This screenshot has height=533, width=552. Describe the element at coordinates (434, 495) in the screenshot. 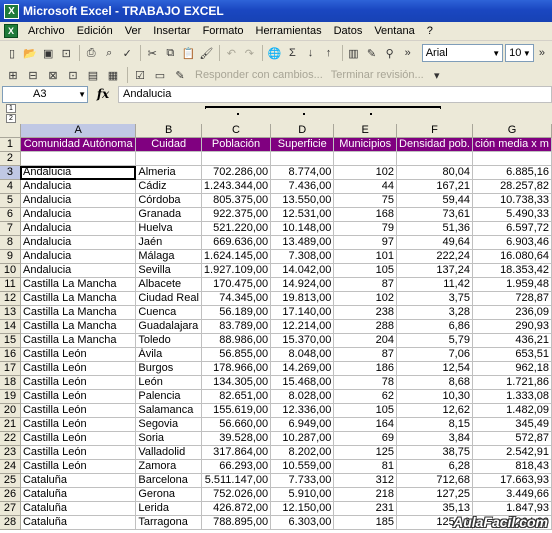

I see `cell-f26: 127,25` at that location.